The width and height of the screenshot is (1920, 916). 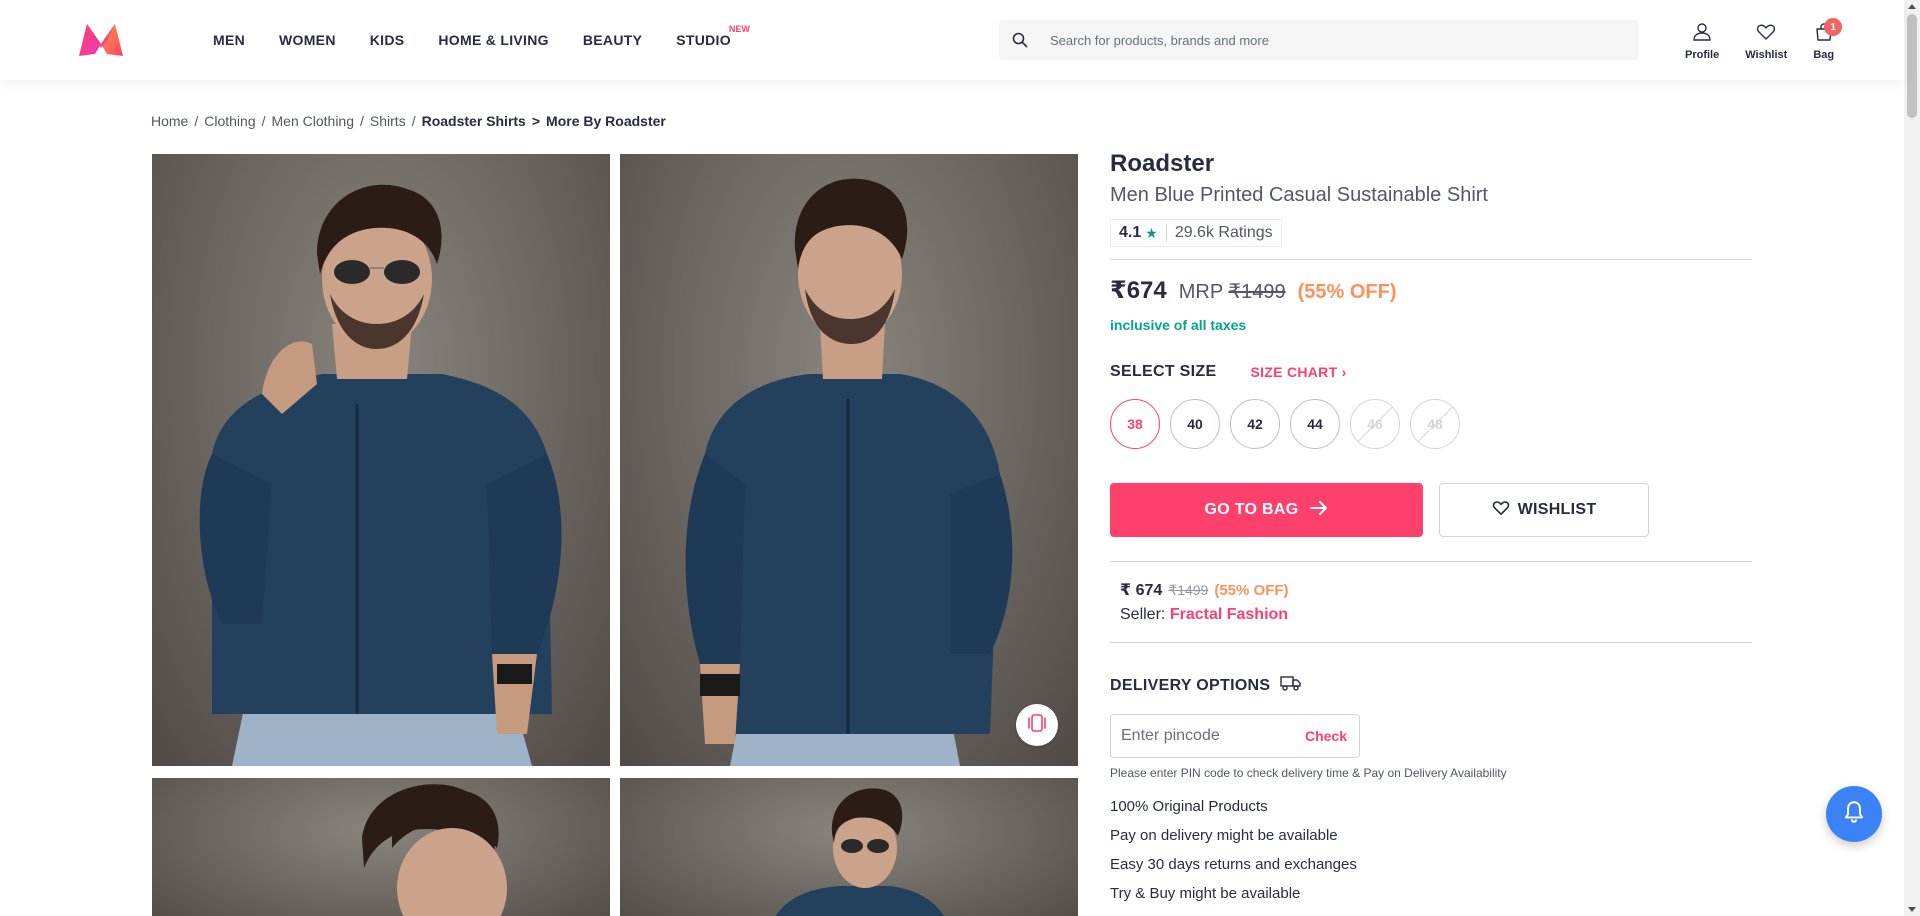 I want to click on go-to-bag-button: GO TO BAG, so click(x=1266, y=510).